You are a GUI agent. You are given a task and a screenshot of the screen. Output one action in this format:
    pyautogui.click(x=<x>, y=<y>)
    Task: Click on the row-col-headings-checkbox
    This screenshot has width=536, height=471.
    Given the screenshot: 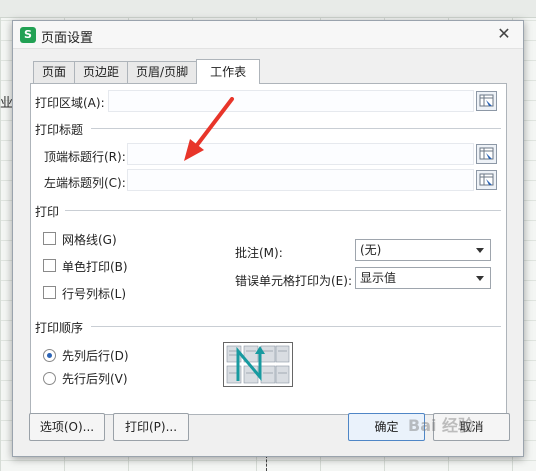 What is the action you would take?
    pyautogui.click(x=49, y=292)
    